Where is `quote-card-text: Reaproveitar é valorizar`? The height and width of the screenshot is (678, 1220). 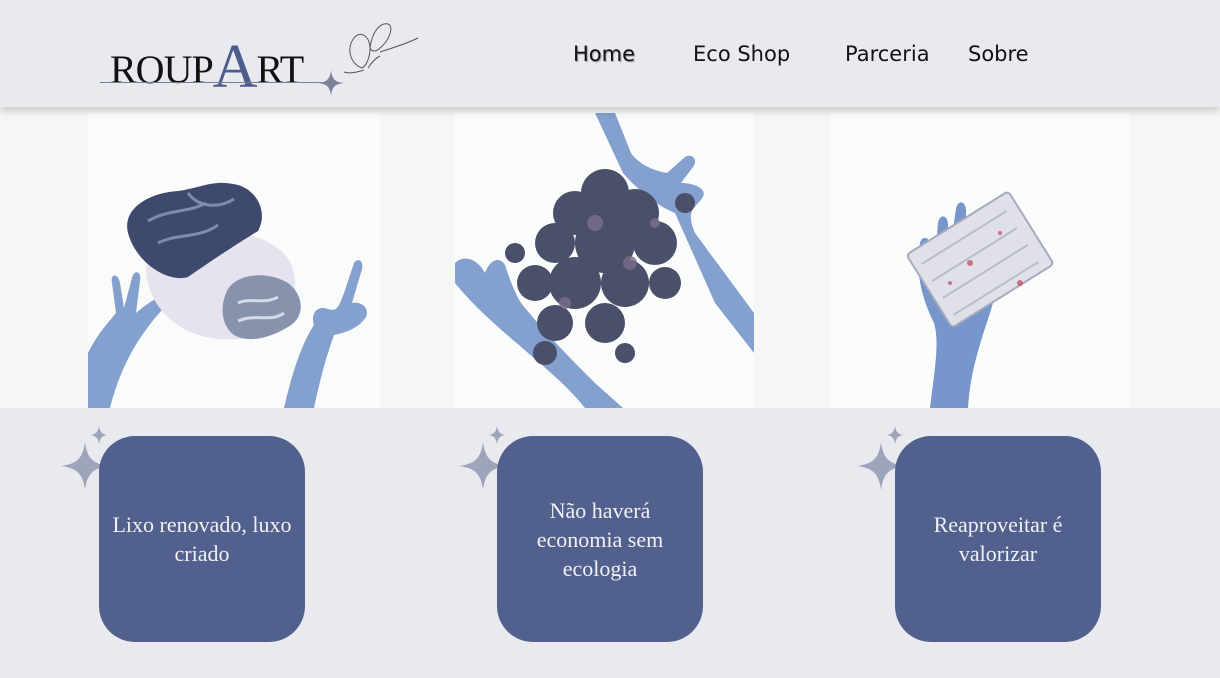 quote-card-text: Reaproveitar é valorizar is located at coordinates (998, 539).